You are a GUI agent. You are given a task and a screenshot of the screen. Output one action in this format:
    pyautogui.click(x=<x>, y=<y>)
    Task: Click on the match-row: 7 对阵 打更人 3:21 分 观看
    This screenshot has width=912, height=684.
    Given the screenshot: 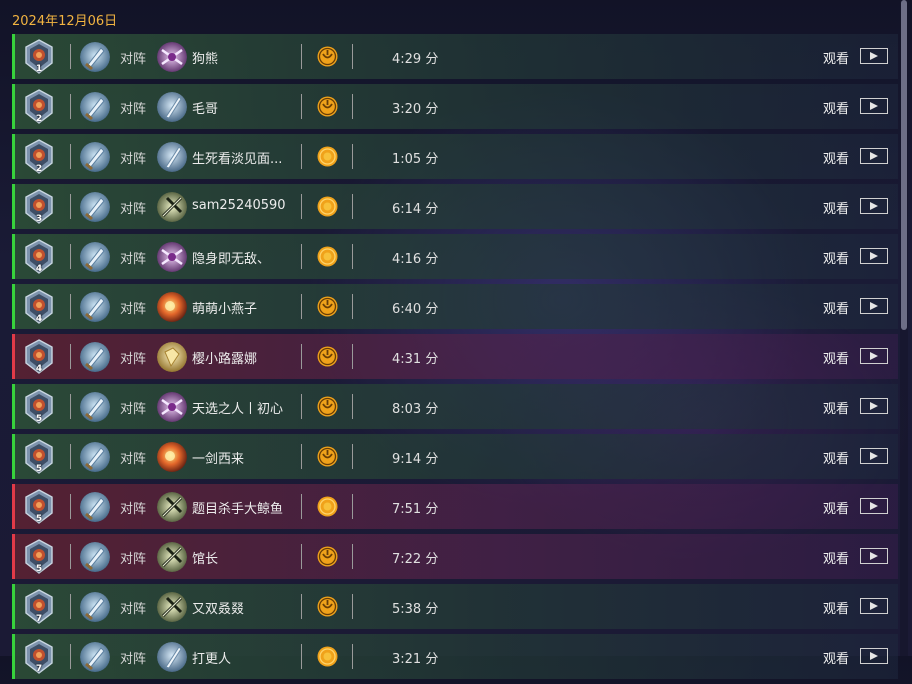 What is the action you would take?
    pyautogui.click(x=455, y=656)
    